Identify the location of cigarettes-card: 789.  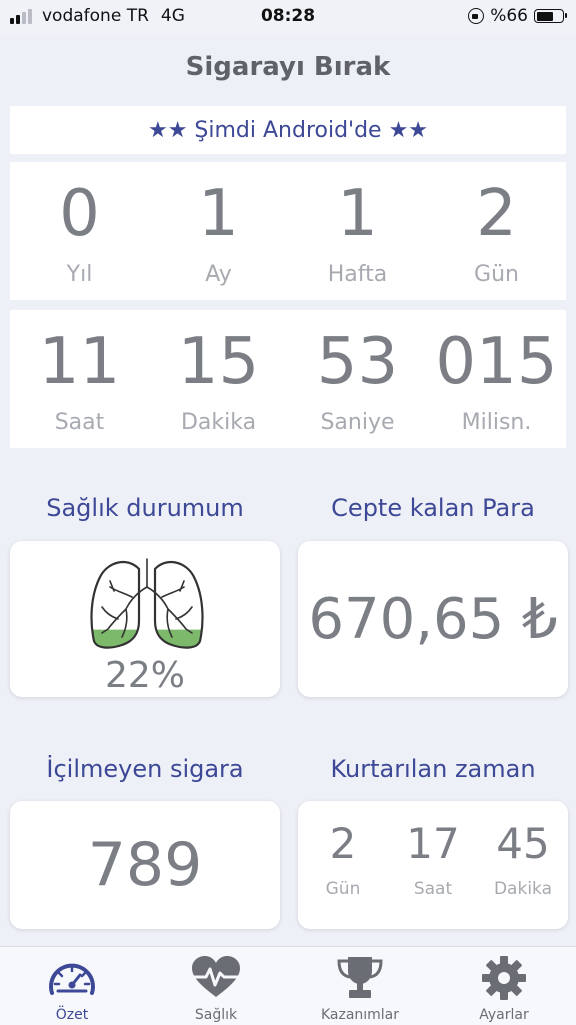
(145, 865).